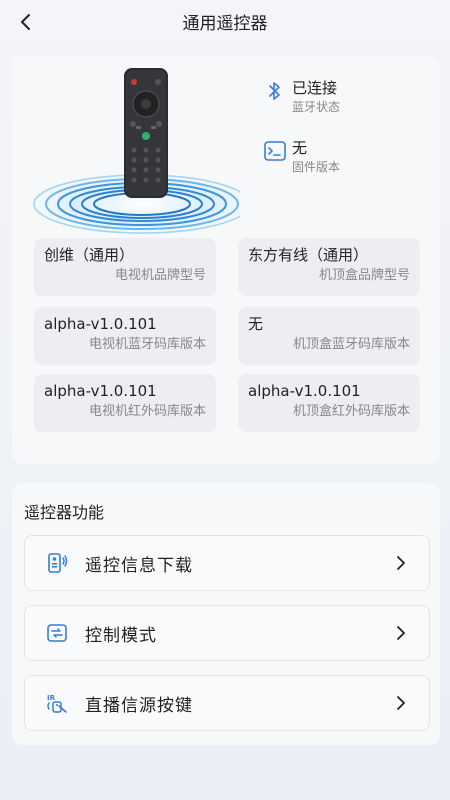 The width and height of the screenshot is (450, 800). Describe the element at coordinates (275, 91) in the screenshot. I see `bluetooth-icon` at that location.